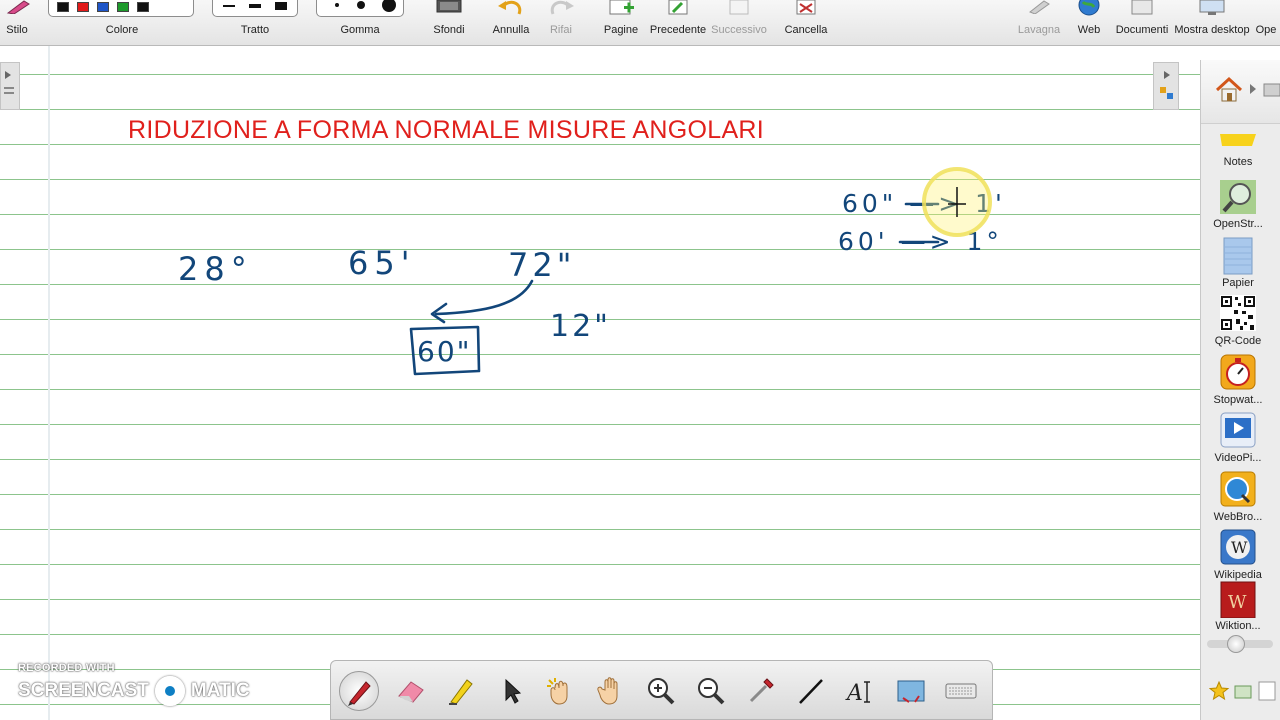 Image resolution: width=1280 pixels, height=720 pixels. What do you see at coordinates (1253, 89) in the screenshot?
I see `forward-arrow-icon` at bounding box center [1253, 89].